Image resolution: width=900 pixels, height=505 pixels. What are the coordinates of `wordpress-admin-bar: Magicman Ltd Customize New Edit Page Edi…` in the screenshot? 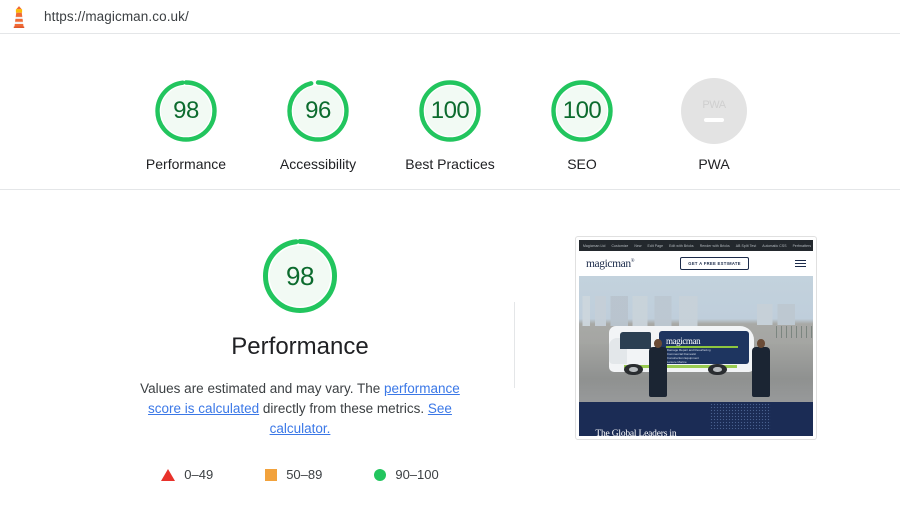 It's located at (696, 245).